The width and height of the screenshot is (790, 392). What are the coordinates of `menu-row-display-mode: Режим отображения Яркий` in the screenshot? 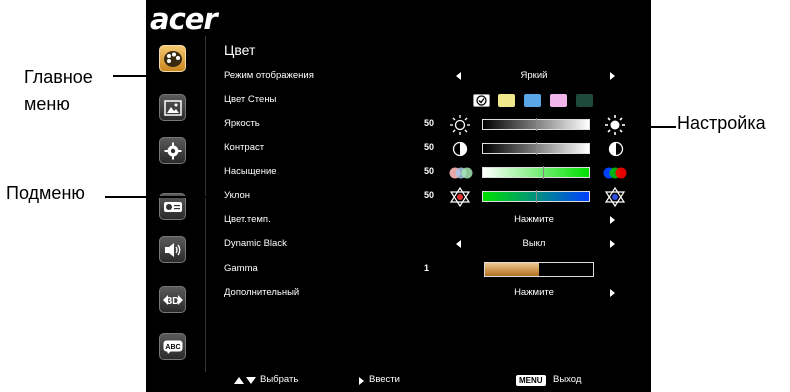 It's located at (434, 77).